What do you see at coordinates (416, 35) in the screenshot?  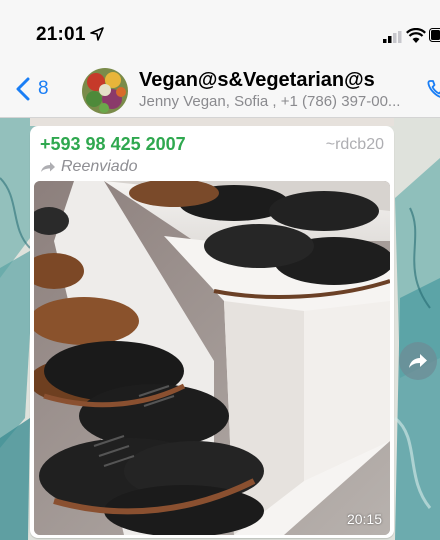 I see `wifi-icon` at bounding box center [416, 35].